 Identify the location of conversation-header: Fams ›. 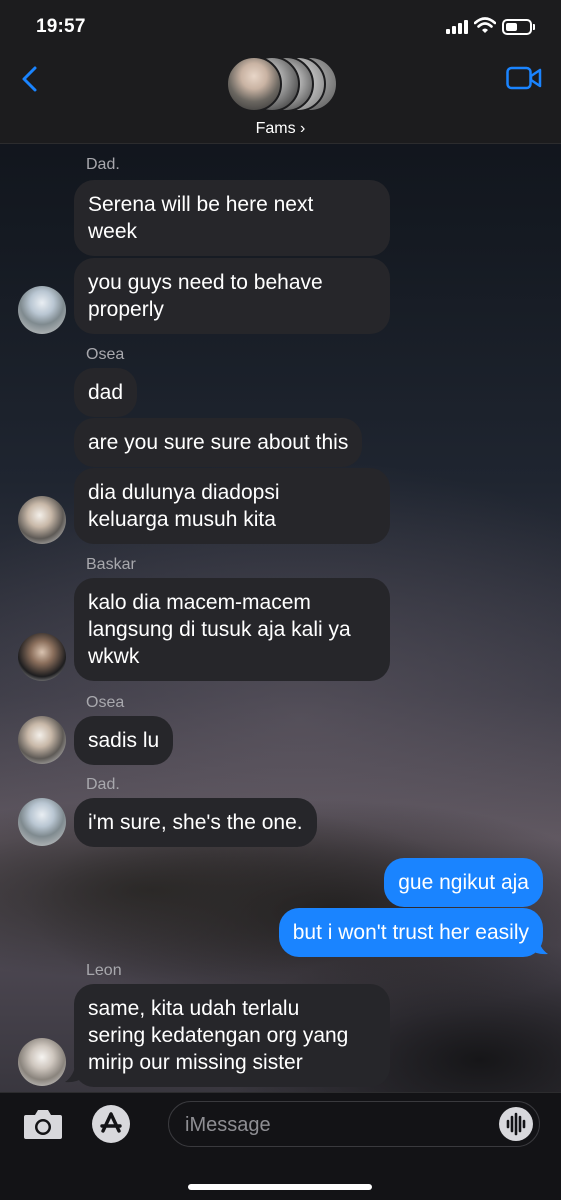
(280, 100).